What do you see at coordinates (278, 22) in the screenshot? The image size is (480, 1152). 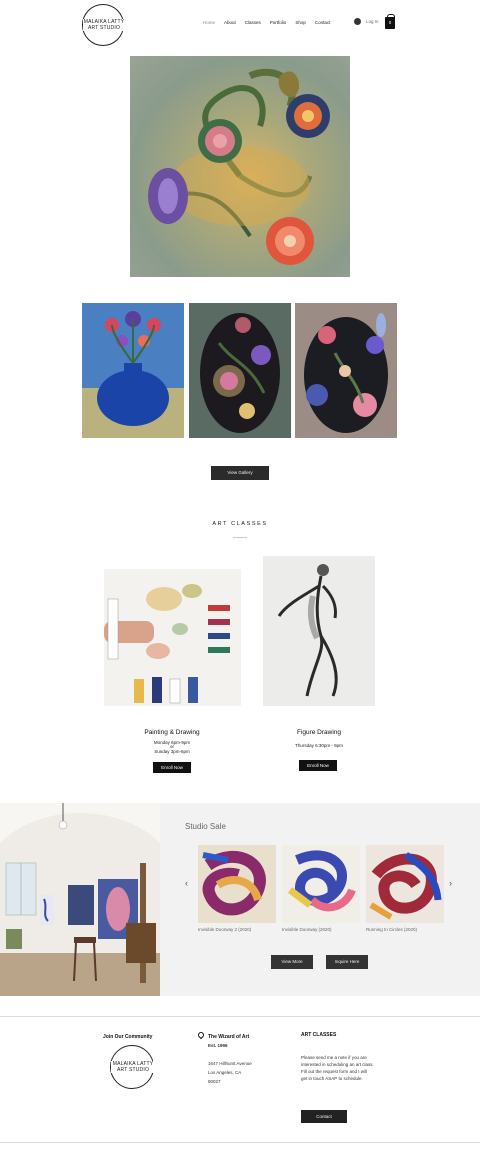 I see `nav-portfolio: Portfolio` at bounding box center [278, 22].